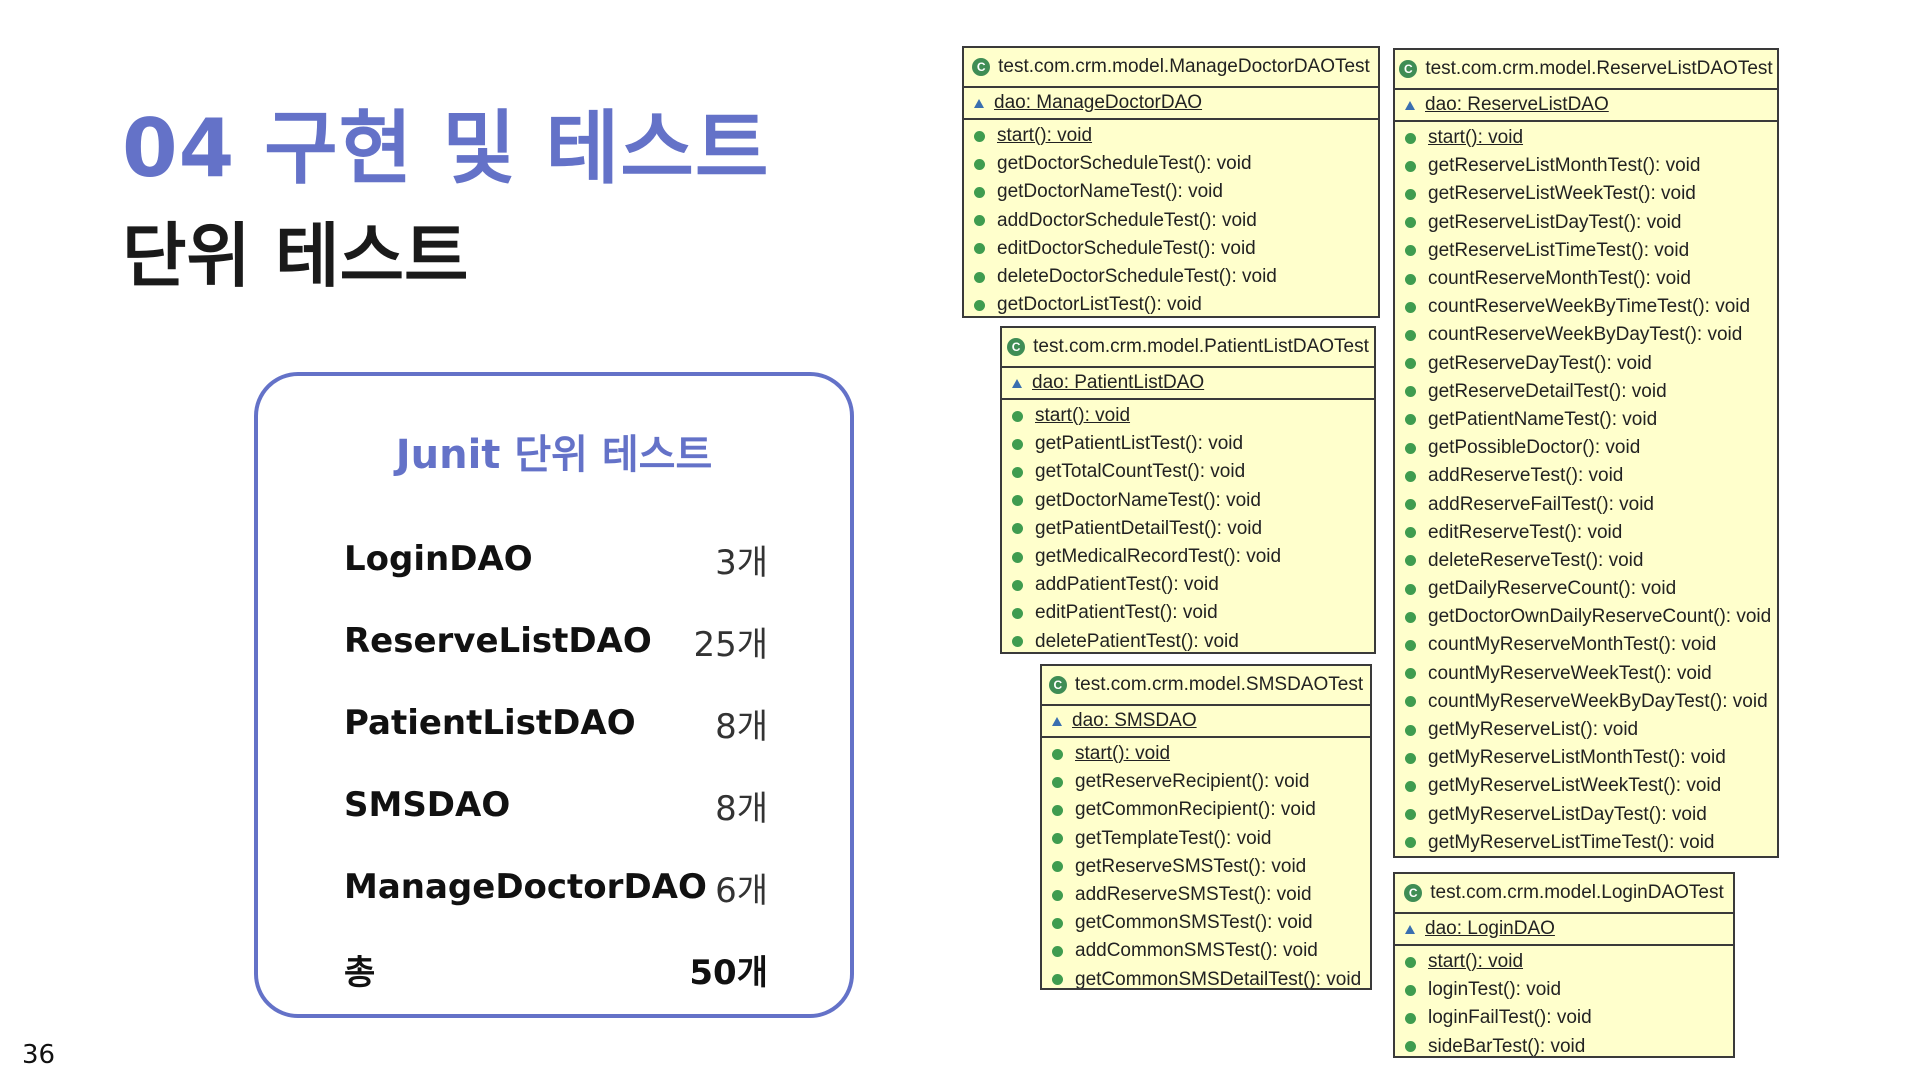  I want to click on uml-field-row: dao: SMSDAO, so click(1206, 722).